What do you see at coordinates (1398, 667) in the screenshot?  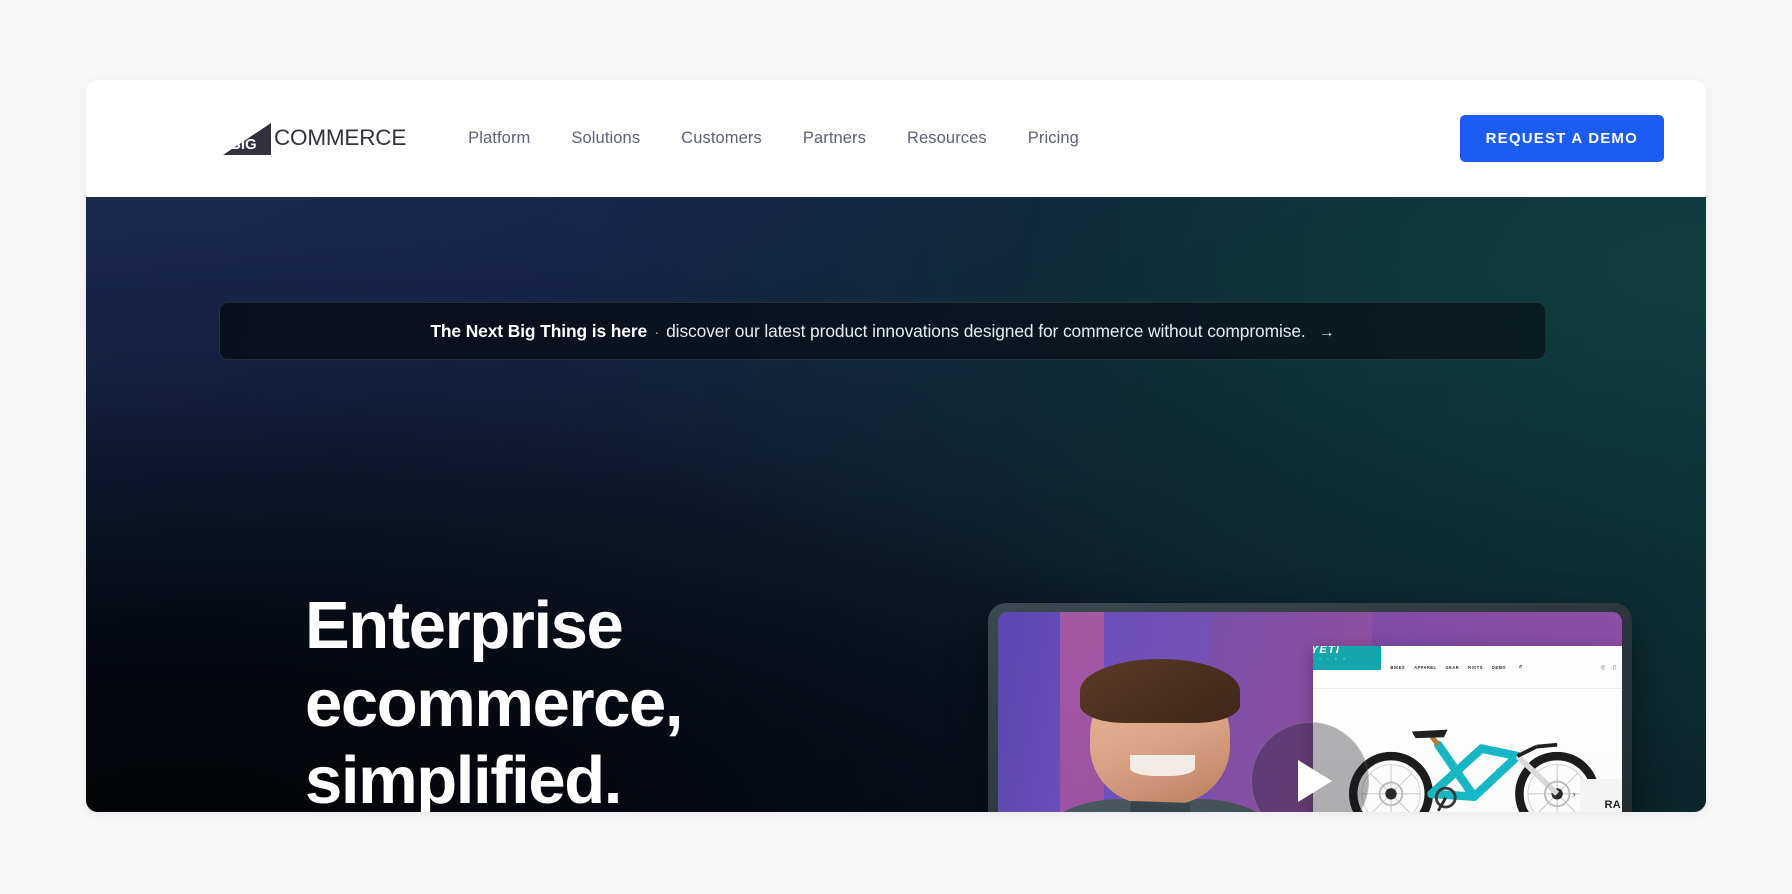 I see `yeti-nav-bikes: BIKES` at bounding box center [1398, 667].